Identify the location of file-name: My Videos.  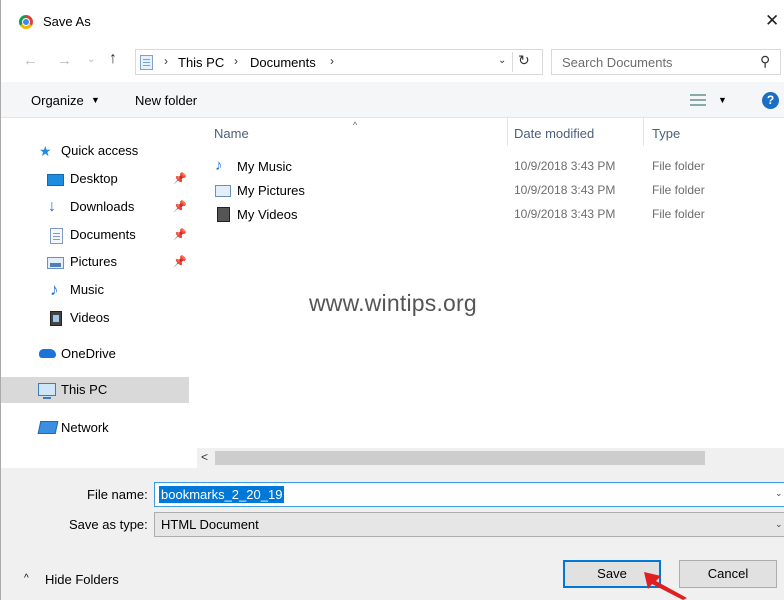
(267, 214).